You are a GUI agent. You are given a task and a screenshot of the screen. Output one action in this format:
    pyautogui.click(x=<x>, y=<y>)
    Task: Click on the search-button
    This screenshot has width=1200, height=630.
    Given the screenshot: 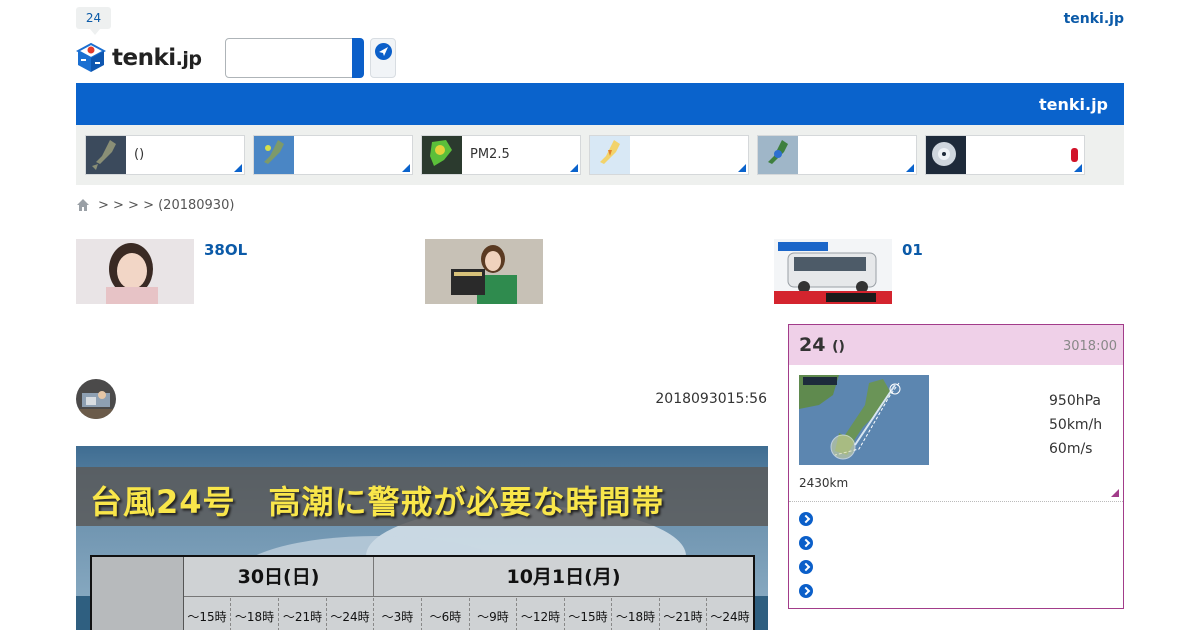 What is the action you would take?
    pyautogui.click(x=358, y=58)
    